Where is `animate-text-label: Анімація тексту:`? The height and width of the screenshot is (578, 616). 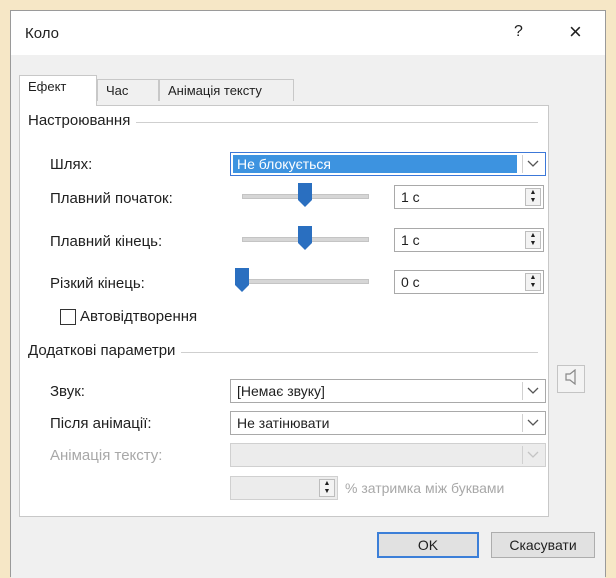
animate-text-label: Анімація тексту: is located at coordinates (106, 455).